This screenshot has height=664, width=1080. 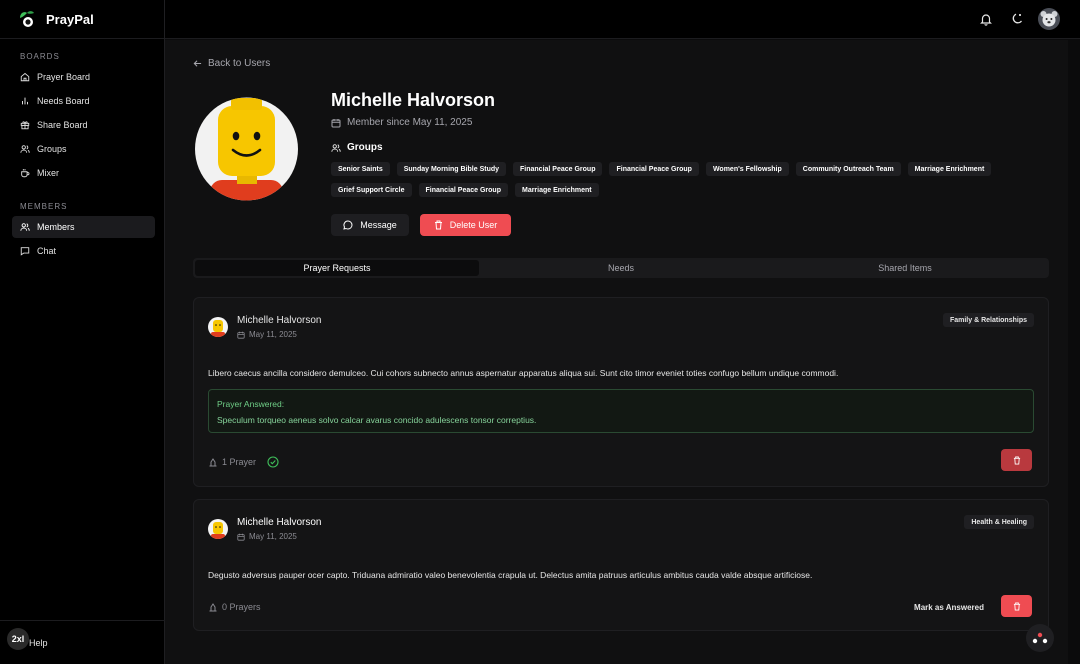 What do you see at coordinates (239, 63) in the screenshot?
I see `back-label: Back to Users` at bounding box center [239, 63].